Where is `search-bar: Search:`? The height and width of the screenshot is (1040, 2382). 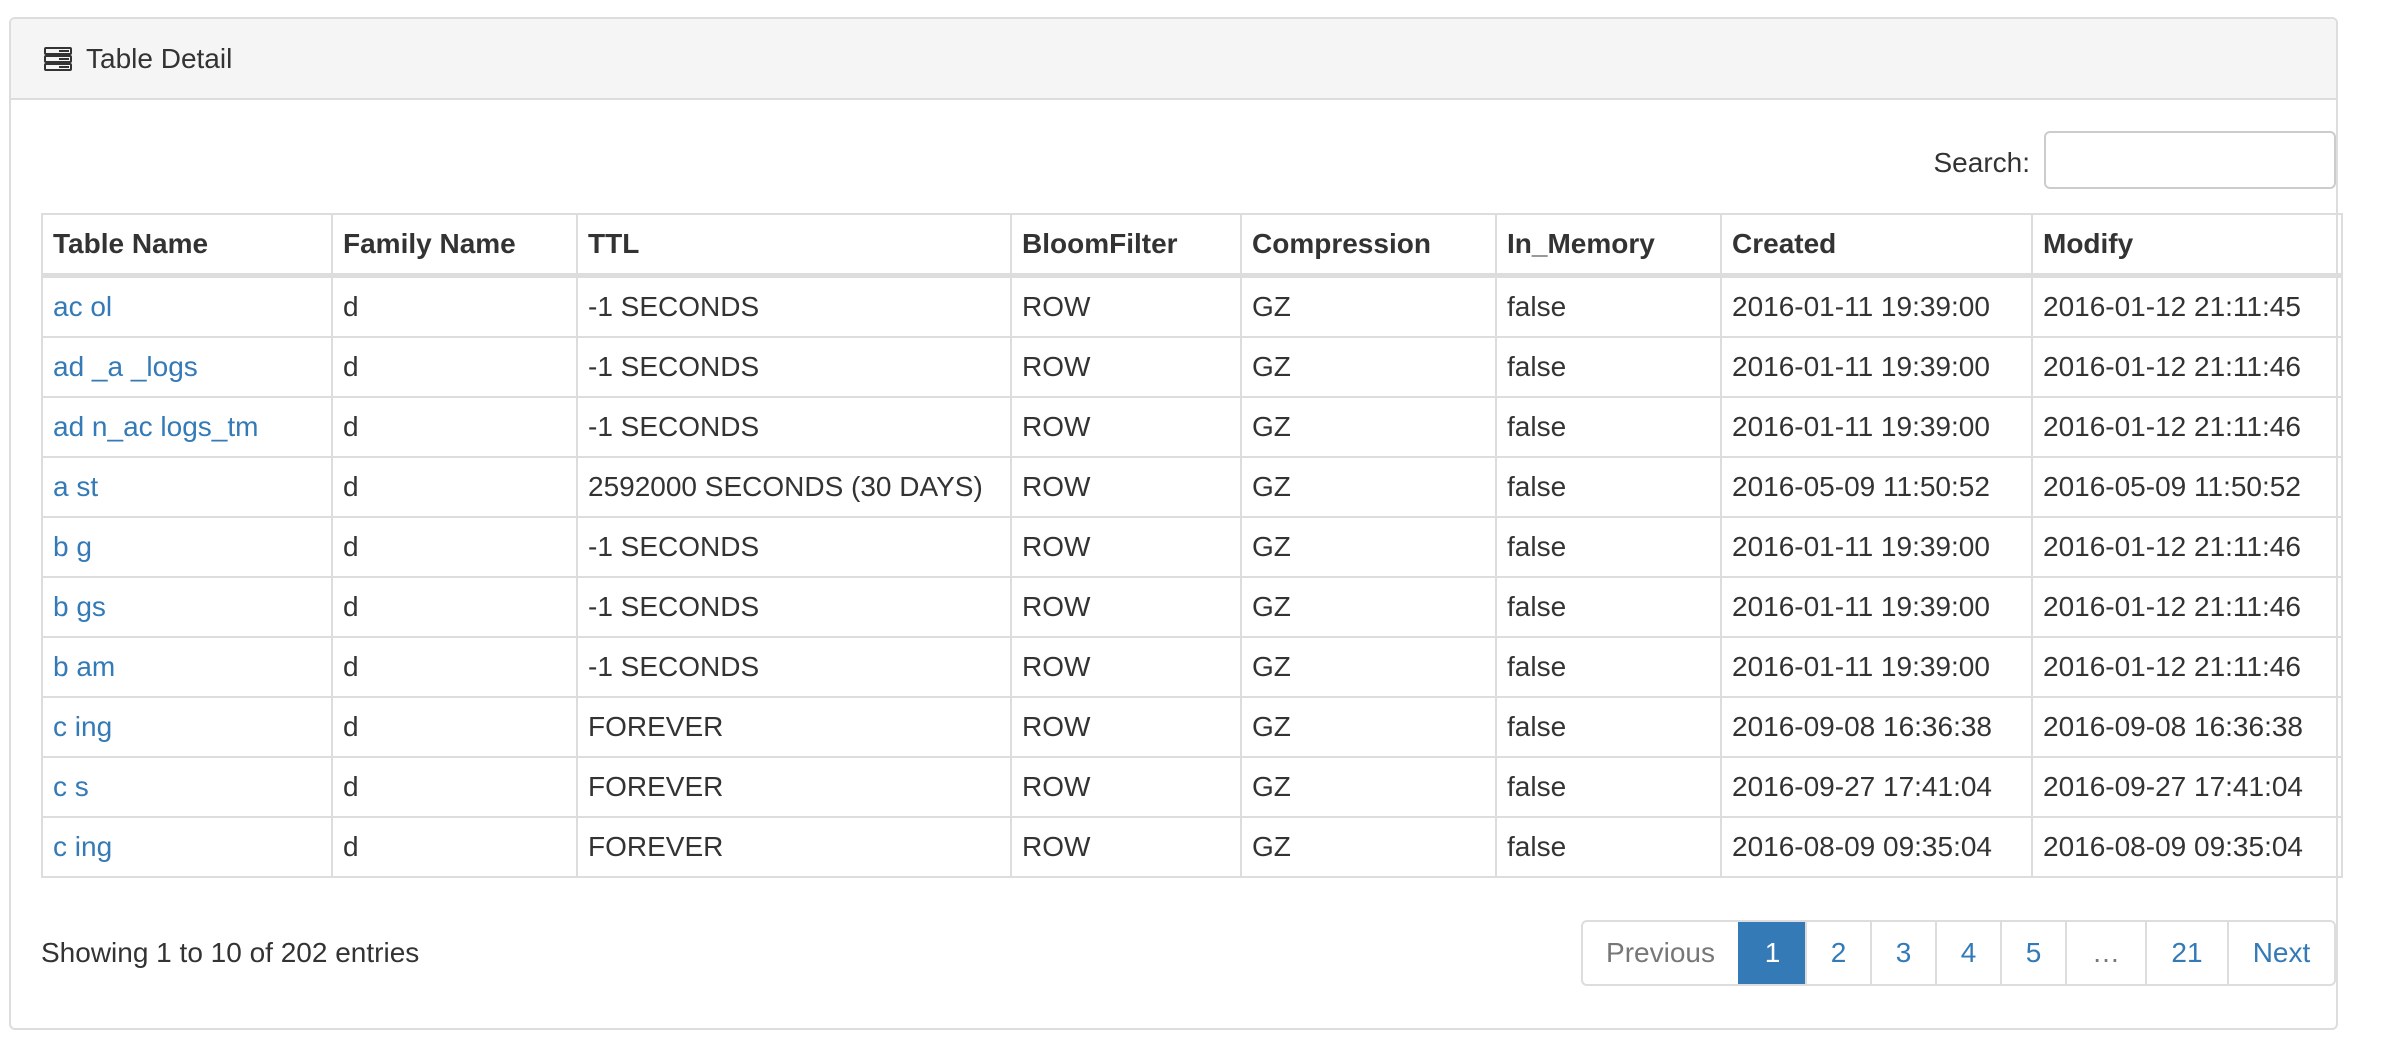
search-bar: Search: is located at coordinates (2036, 161).